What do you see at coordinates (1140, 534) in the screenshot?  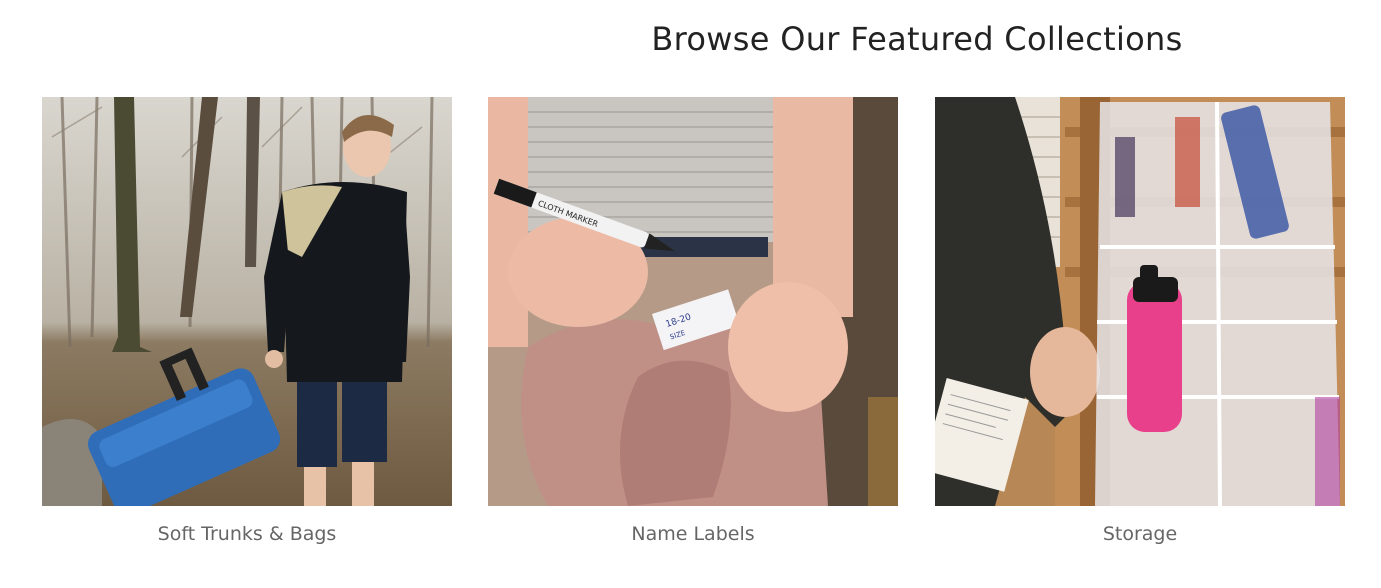 I see `collection-caption: Storage` at bounding box center [1140, 534].